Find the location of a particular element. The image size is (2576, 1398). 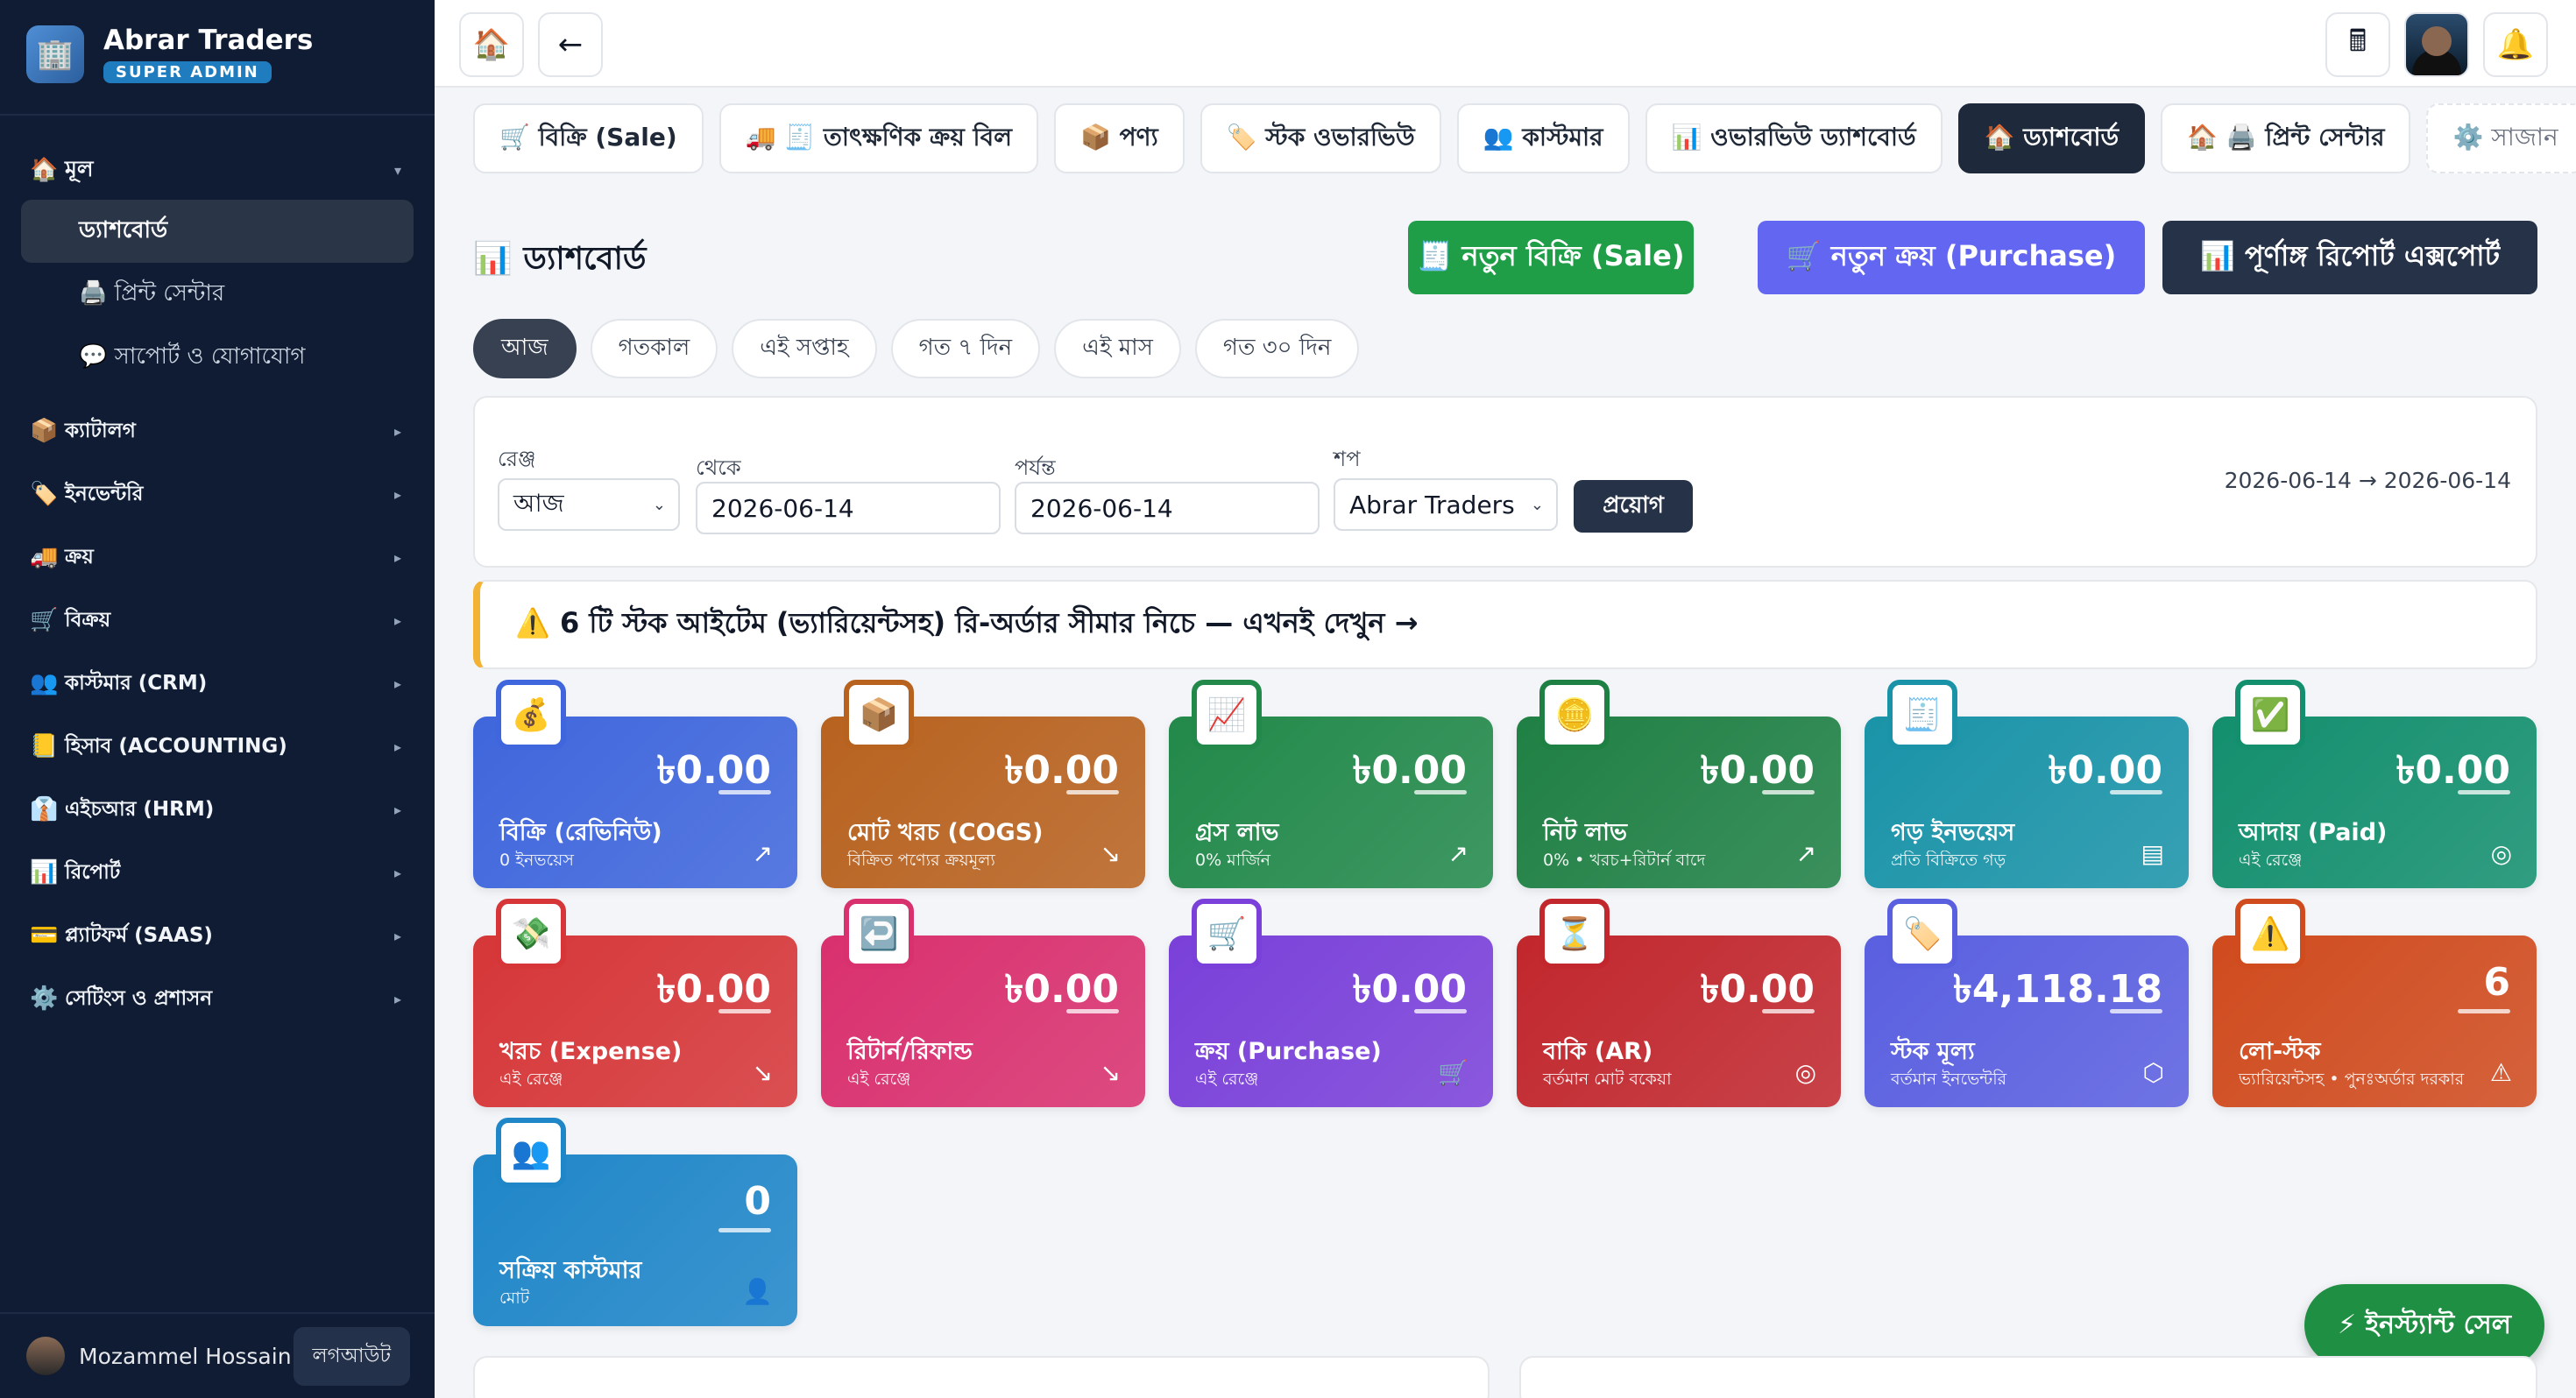

tab-3: 🏷️ স্টক ওভারভিউ is located at coordinates (1320, 138).